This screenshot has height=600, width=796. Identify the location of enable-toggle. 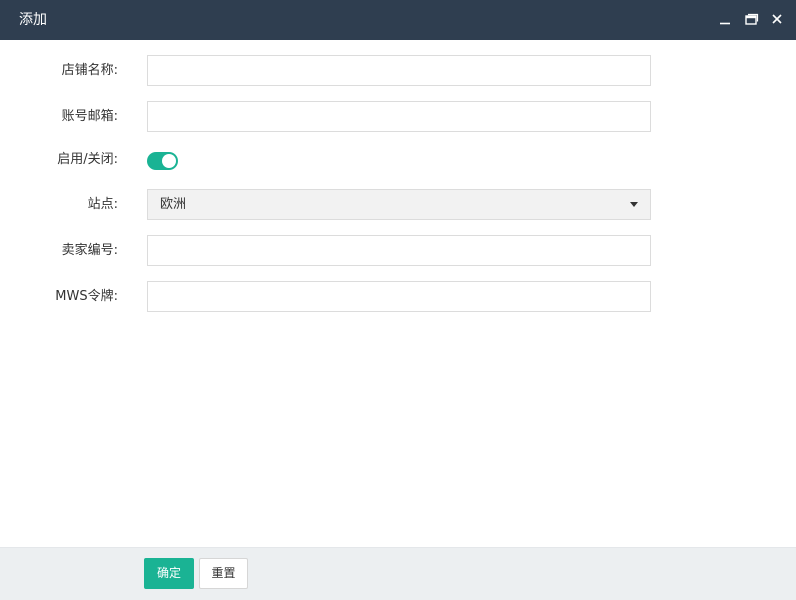
(162, 161).